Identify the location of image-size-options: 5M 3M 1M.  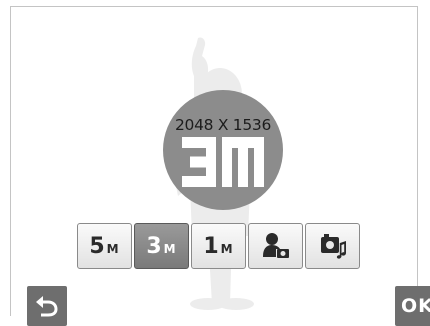
(226, 246).